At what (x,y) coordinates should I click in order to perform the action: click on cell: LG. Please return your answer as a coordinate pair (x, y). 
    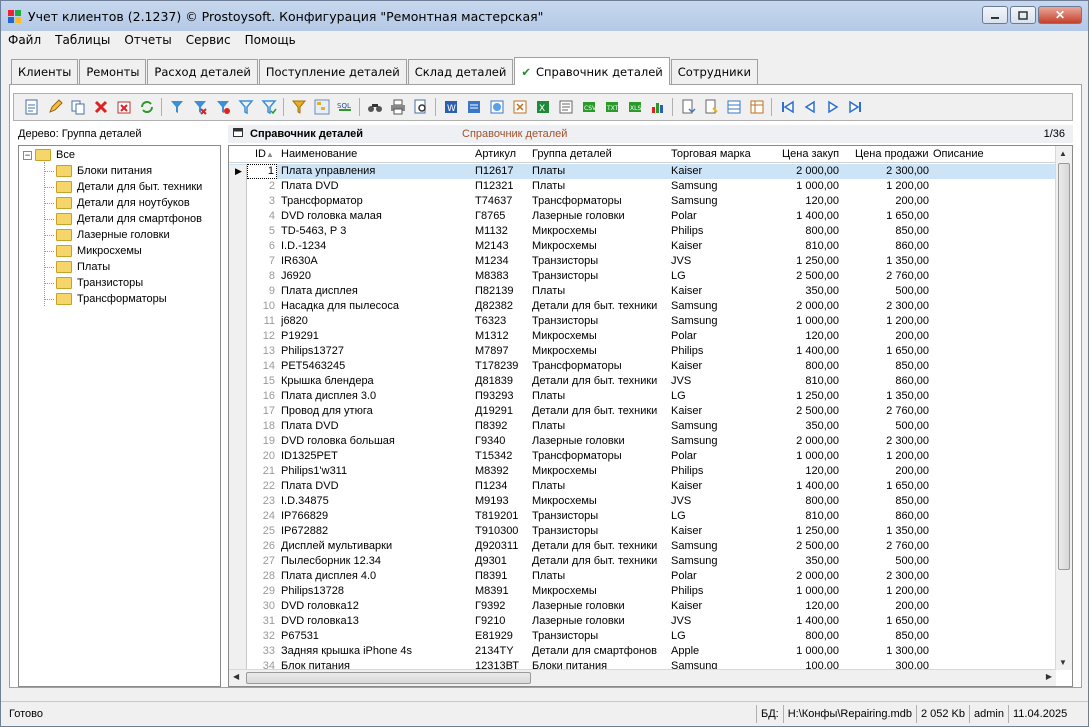
    Looking at the image, I should click on (720, 636).